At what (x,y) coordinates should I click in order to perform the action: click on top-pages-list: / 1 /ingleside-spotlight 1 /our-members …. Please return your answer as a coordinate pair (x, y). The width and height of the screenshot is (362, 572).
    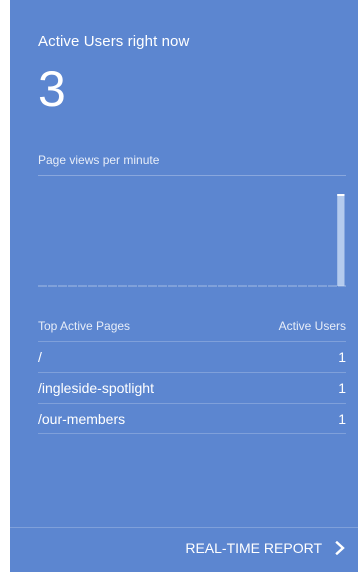
    Looking at the image, I should click on (192, 387).